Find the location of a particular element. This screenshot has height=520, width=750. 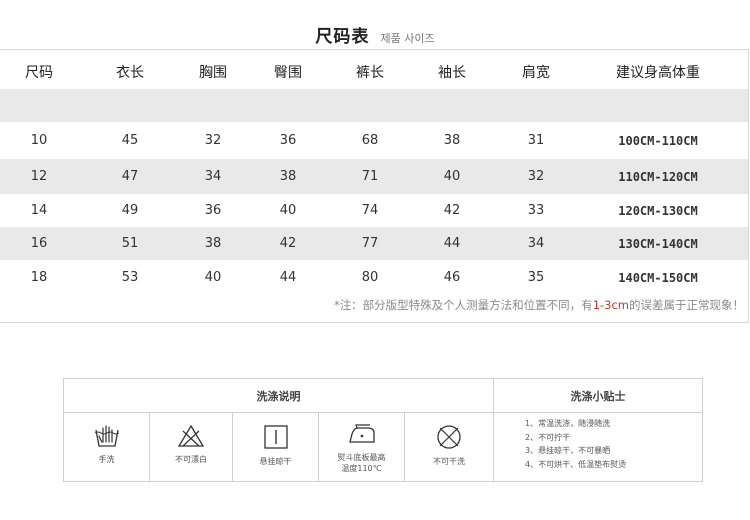

care-item-iron: 熨斗底板最高 温度110℃ is located at coordinates (361, 447).